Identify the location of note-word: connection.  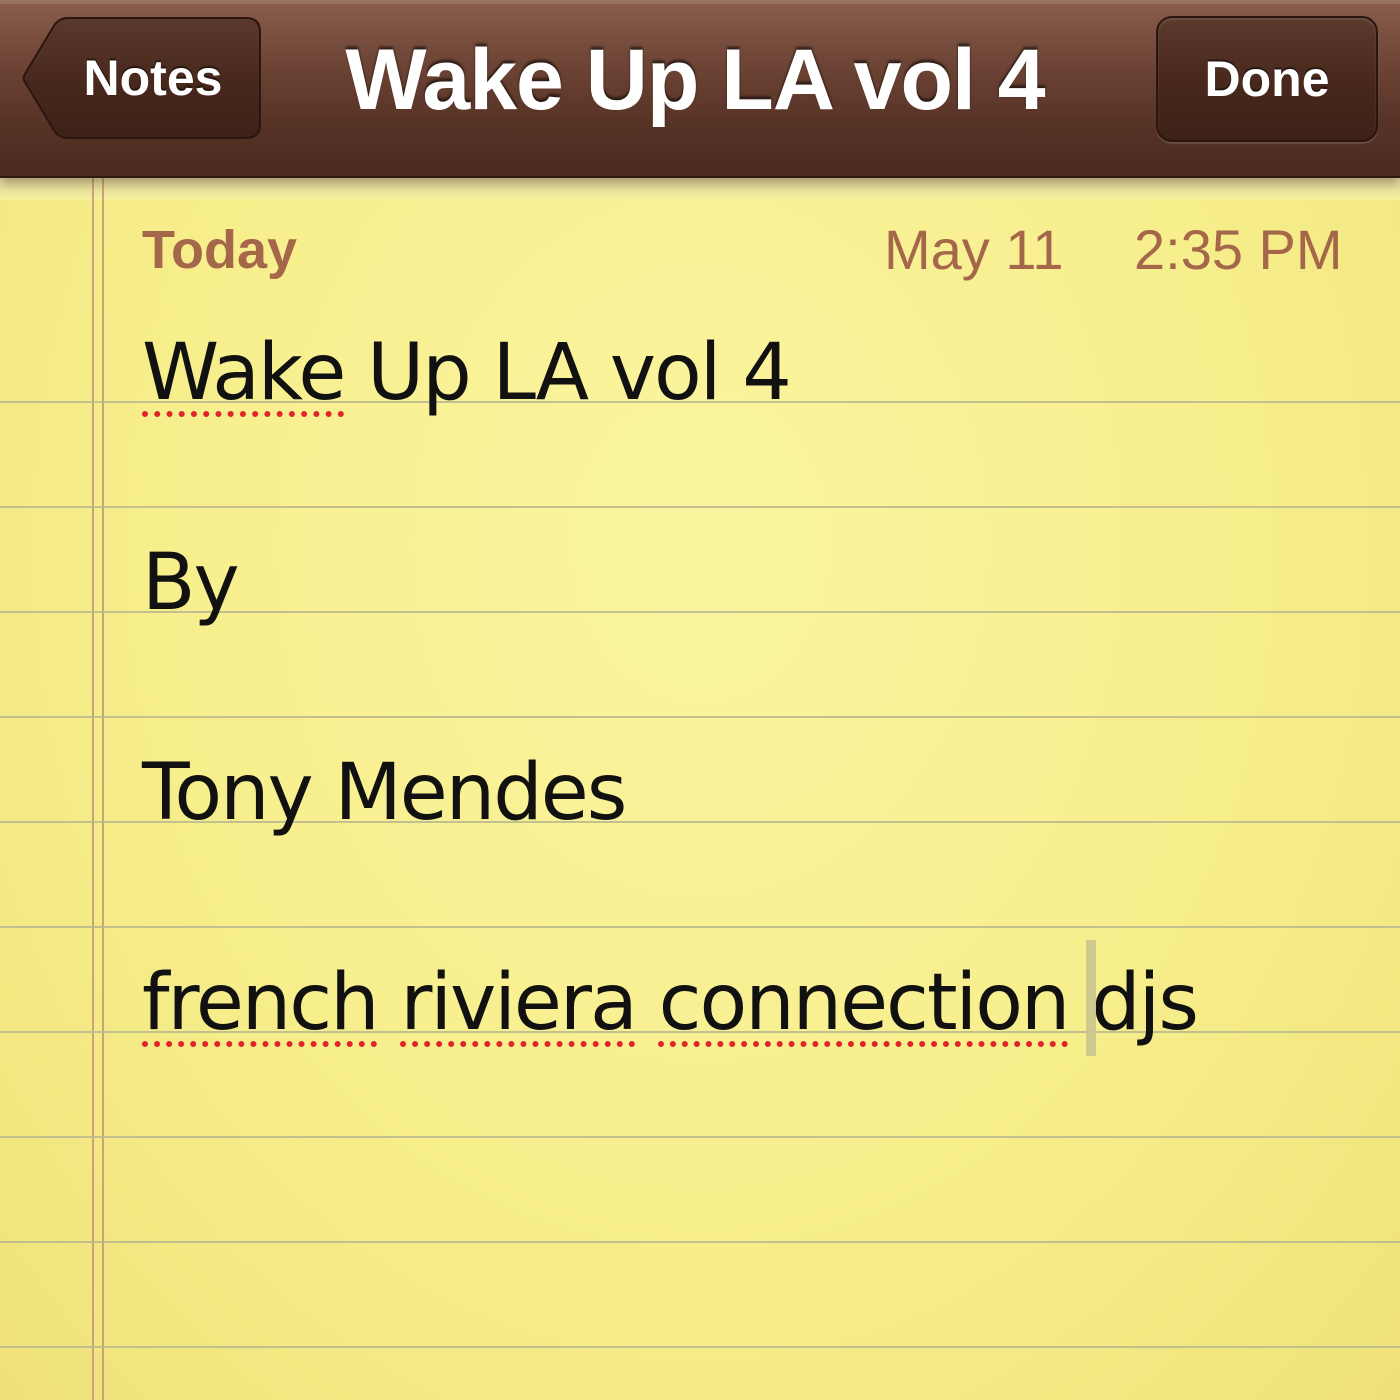
(864, 1003).